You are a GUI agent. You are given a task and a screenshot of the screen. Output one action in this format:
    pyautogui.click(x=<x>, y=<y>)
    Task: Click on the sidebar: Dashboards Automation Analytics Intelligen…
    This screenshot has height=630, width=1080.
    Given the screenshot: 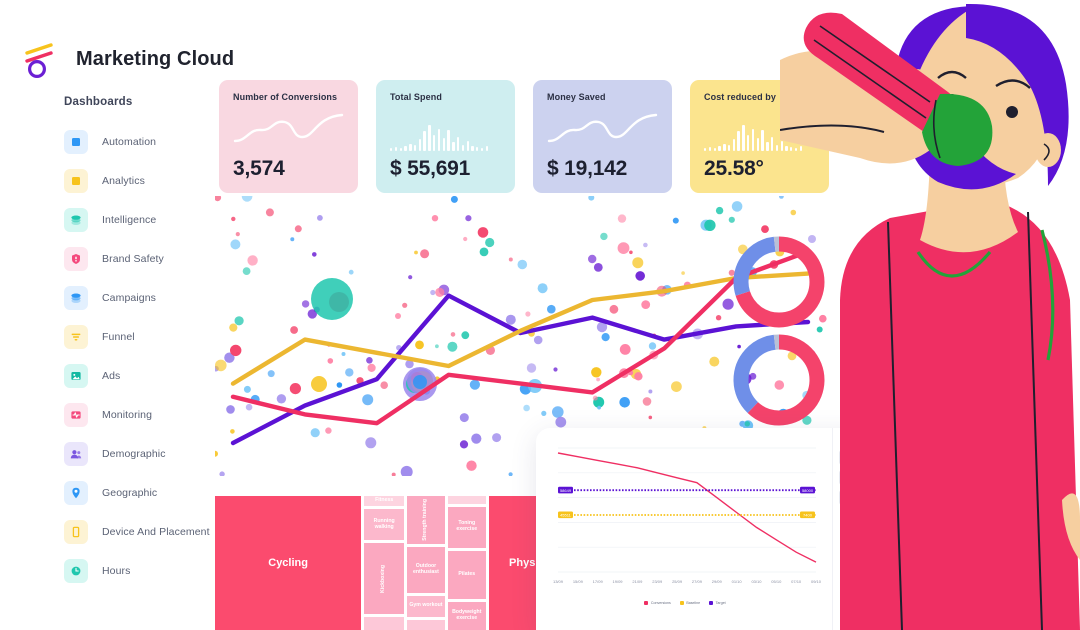 What is the action you would take?
    pyautogui.click(x=132, y=343)
    